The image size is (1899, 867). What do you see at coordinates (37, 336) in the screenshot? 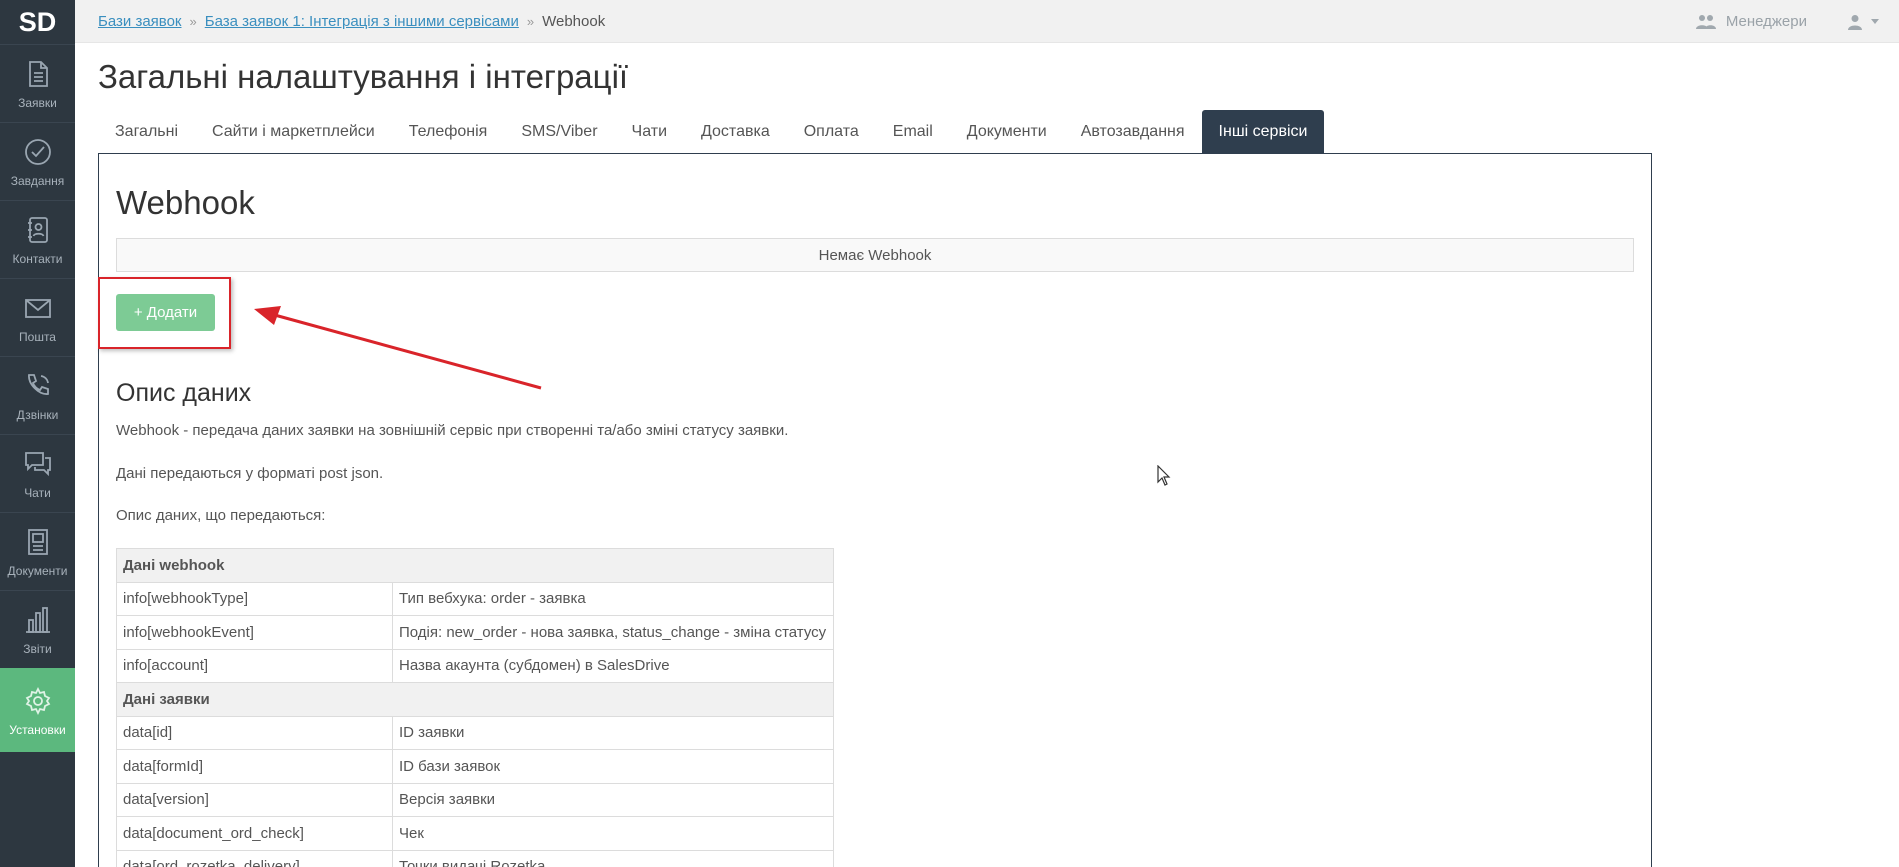
I see `sidebar-item-label: Пошта` at bounding box center [37, 336].